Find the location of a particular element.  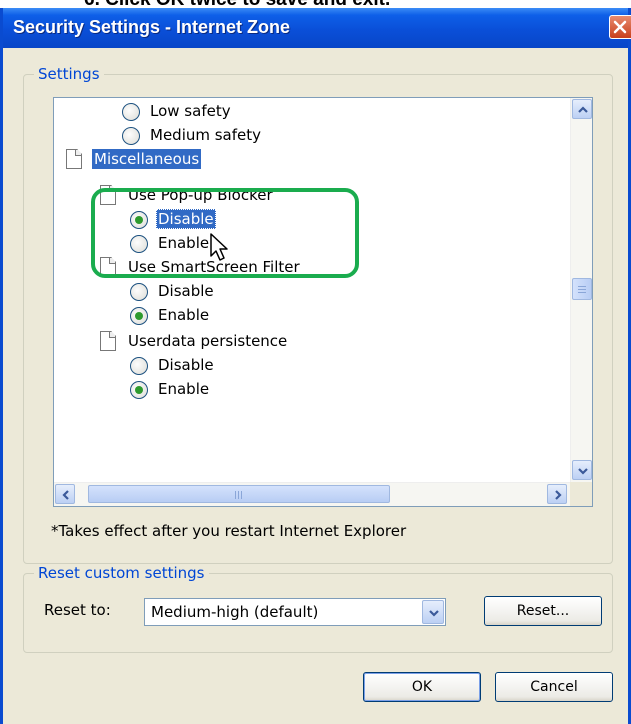

scroll-right-button is located at coordinates (557, 494).